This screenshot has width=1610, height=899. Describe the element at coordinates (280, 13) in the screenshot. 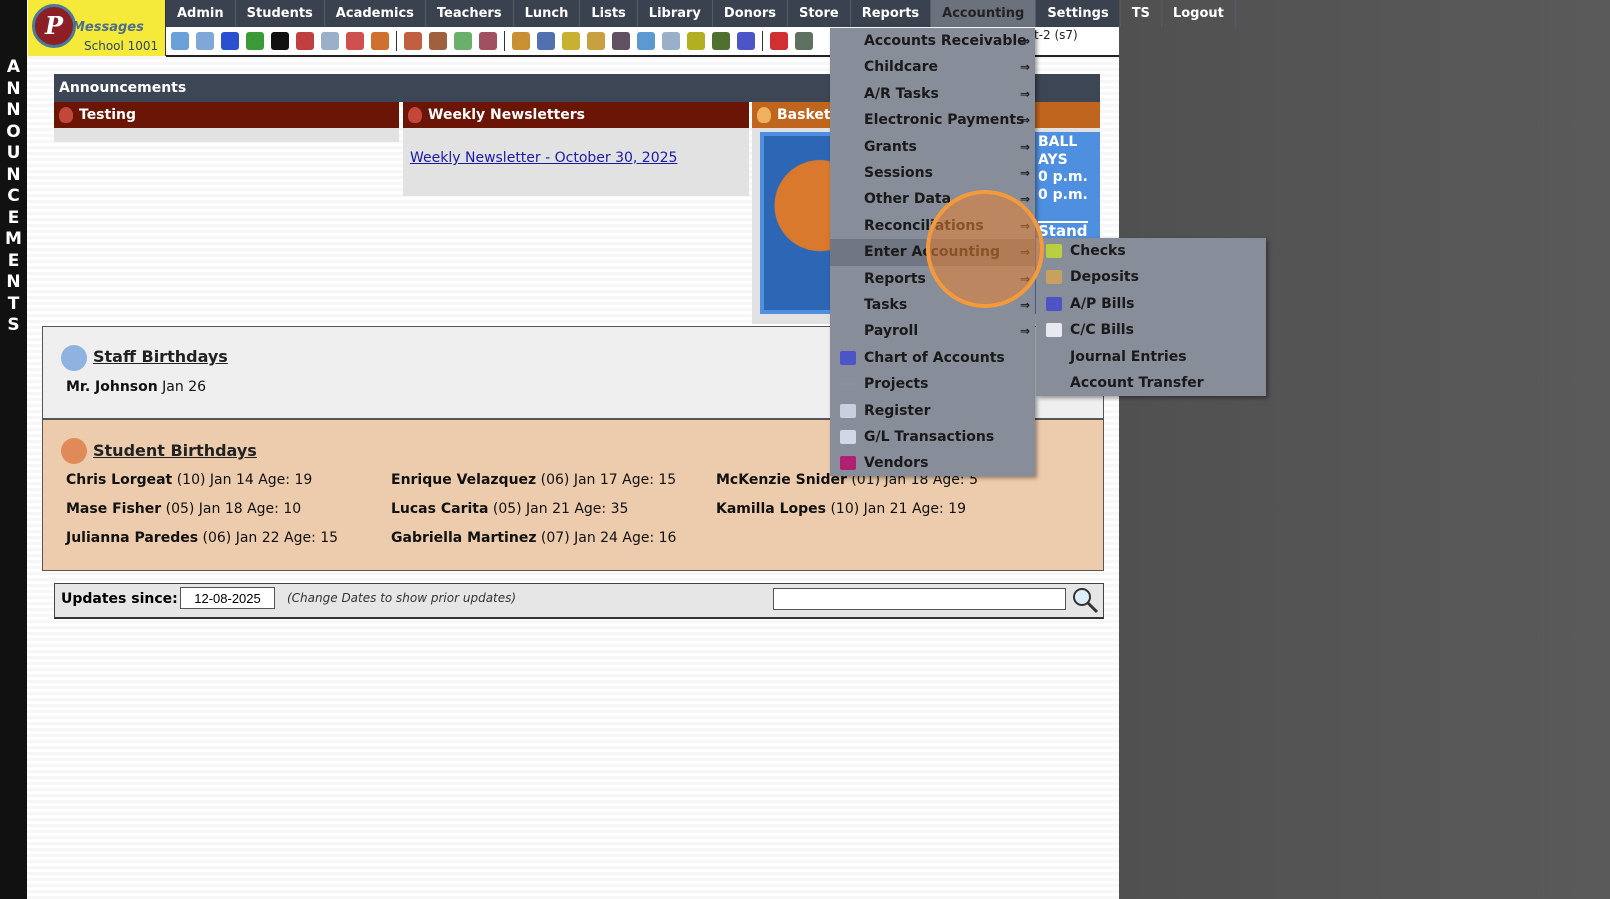

I see `nav-students: Students` at that location.